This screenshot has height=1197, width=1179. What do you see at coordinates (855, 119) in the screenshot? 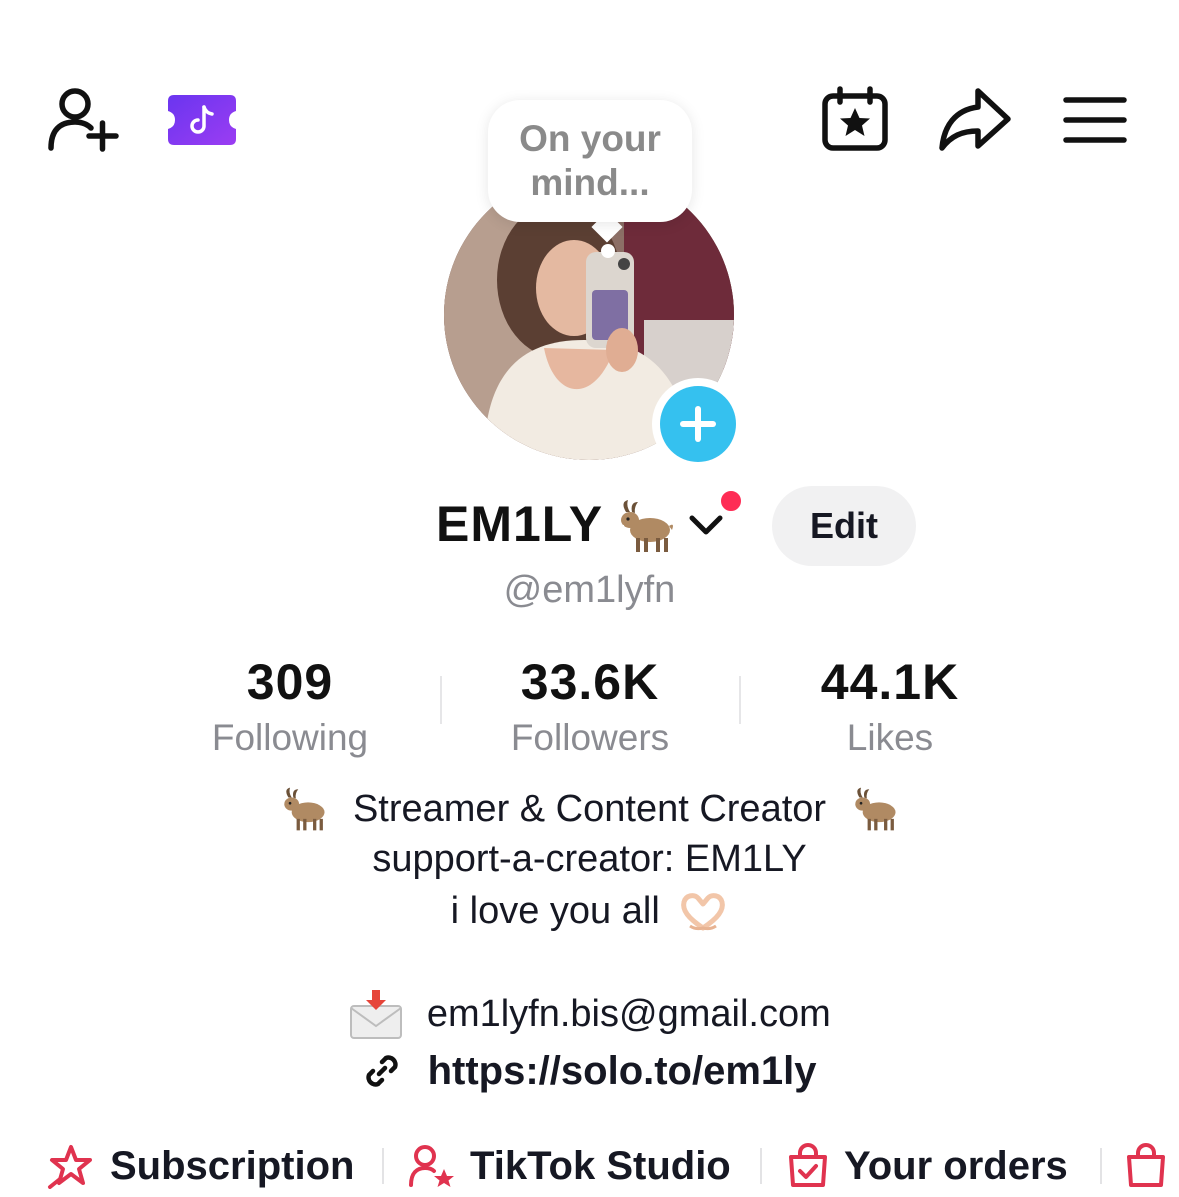
I see `calendar-star-icon` at bounding box center [855, 119].